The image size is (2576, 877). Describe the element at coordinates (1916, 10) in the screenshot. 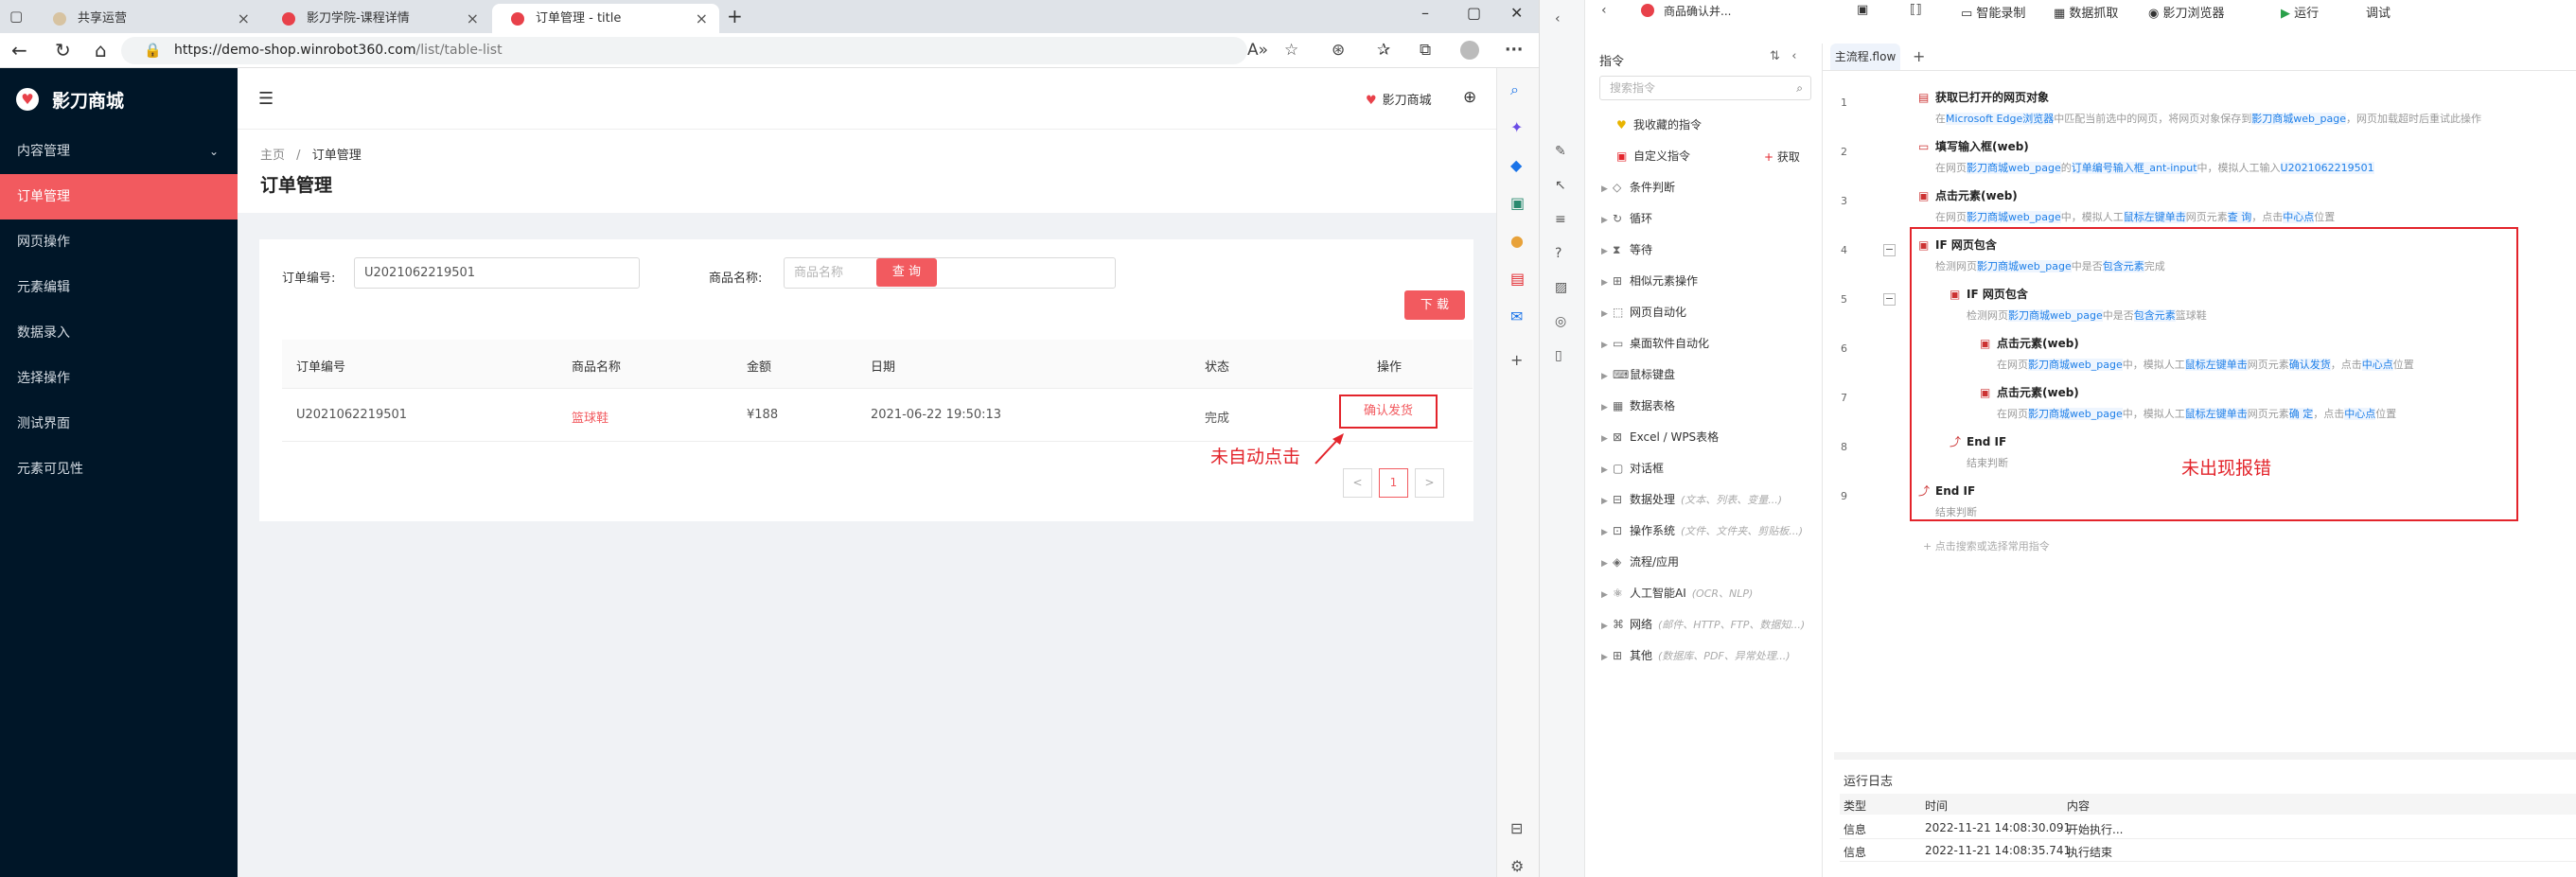

I see `variables-icon: ⟦⟧` at that location.